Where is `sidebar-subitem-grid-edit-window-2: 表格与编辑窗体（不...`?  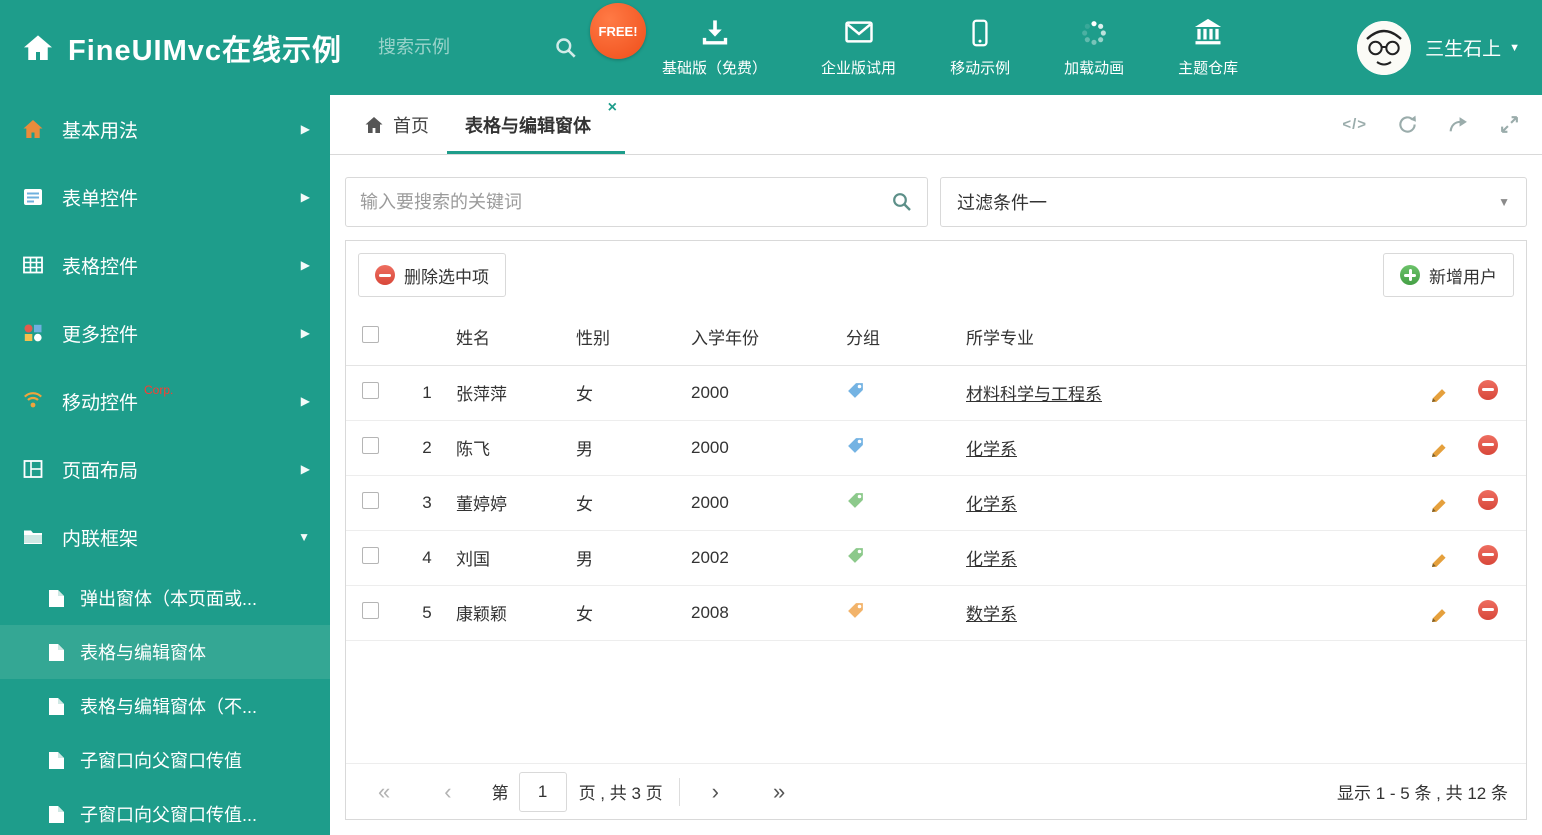
sidebar-subitem-grid-edit-window-2: 表格与编辑窗体（不... is located at coordinates (165, 706).